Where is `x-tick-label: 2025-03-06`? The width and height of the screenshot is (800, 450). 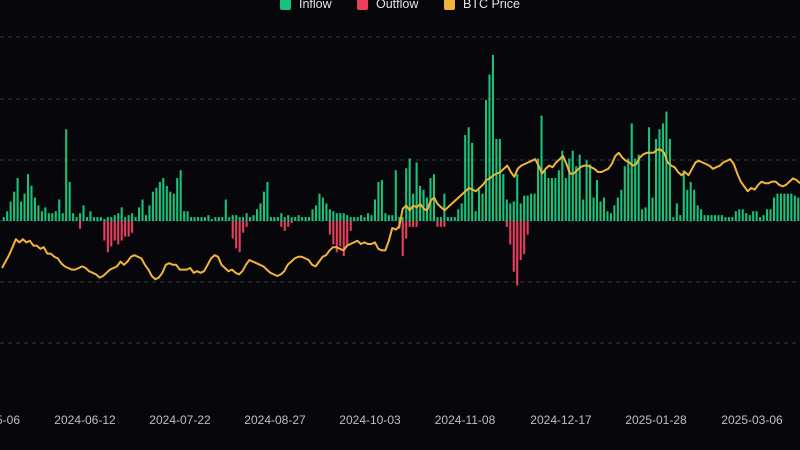 x-tick-label: 2025-03-06 is located at coordinates (752, 420).